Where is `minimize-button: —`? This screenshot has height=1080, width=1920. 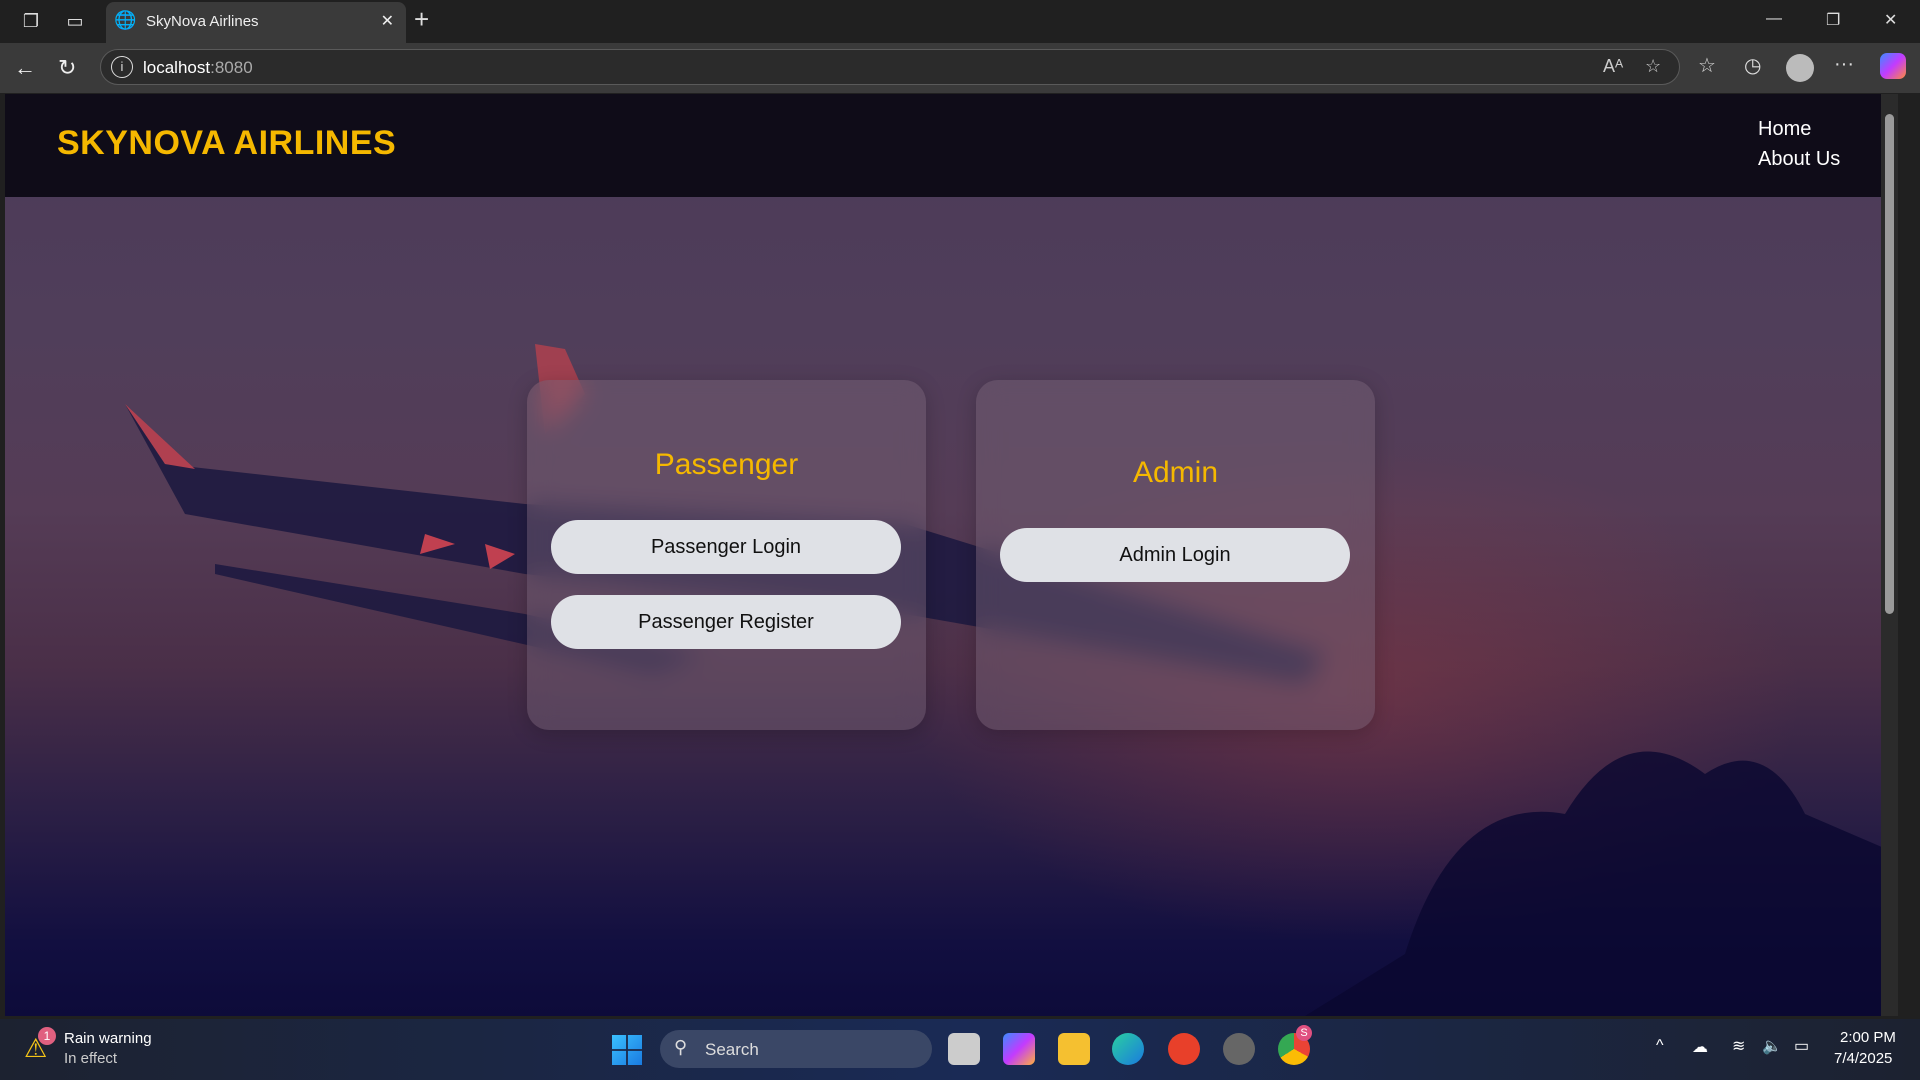 minimize-button: — is located at coordinates (1774, 19).